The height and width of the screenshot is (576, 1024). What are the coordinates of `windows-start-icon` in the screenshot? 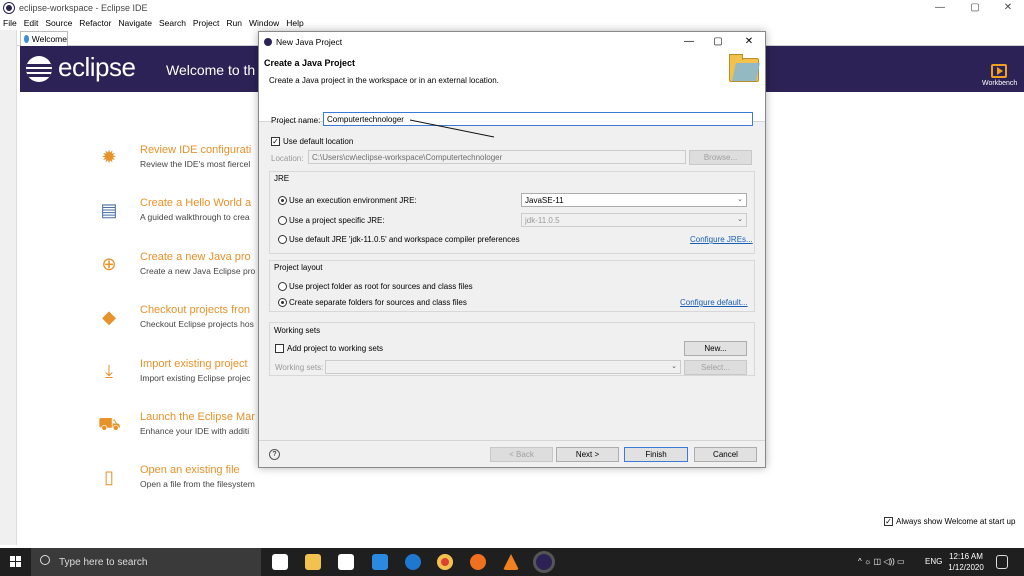 It's located at (16, 562).